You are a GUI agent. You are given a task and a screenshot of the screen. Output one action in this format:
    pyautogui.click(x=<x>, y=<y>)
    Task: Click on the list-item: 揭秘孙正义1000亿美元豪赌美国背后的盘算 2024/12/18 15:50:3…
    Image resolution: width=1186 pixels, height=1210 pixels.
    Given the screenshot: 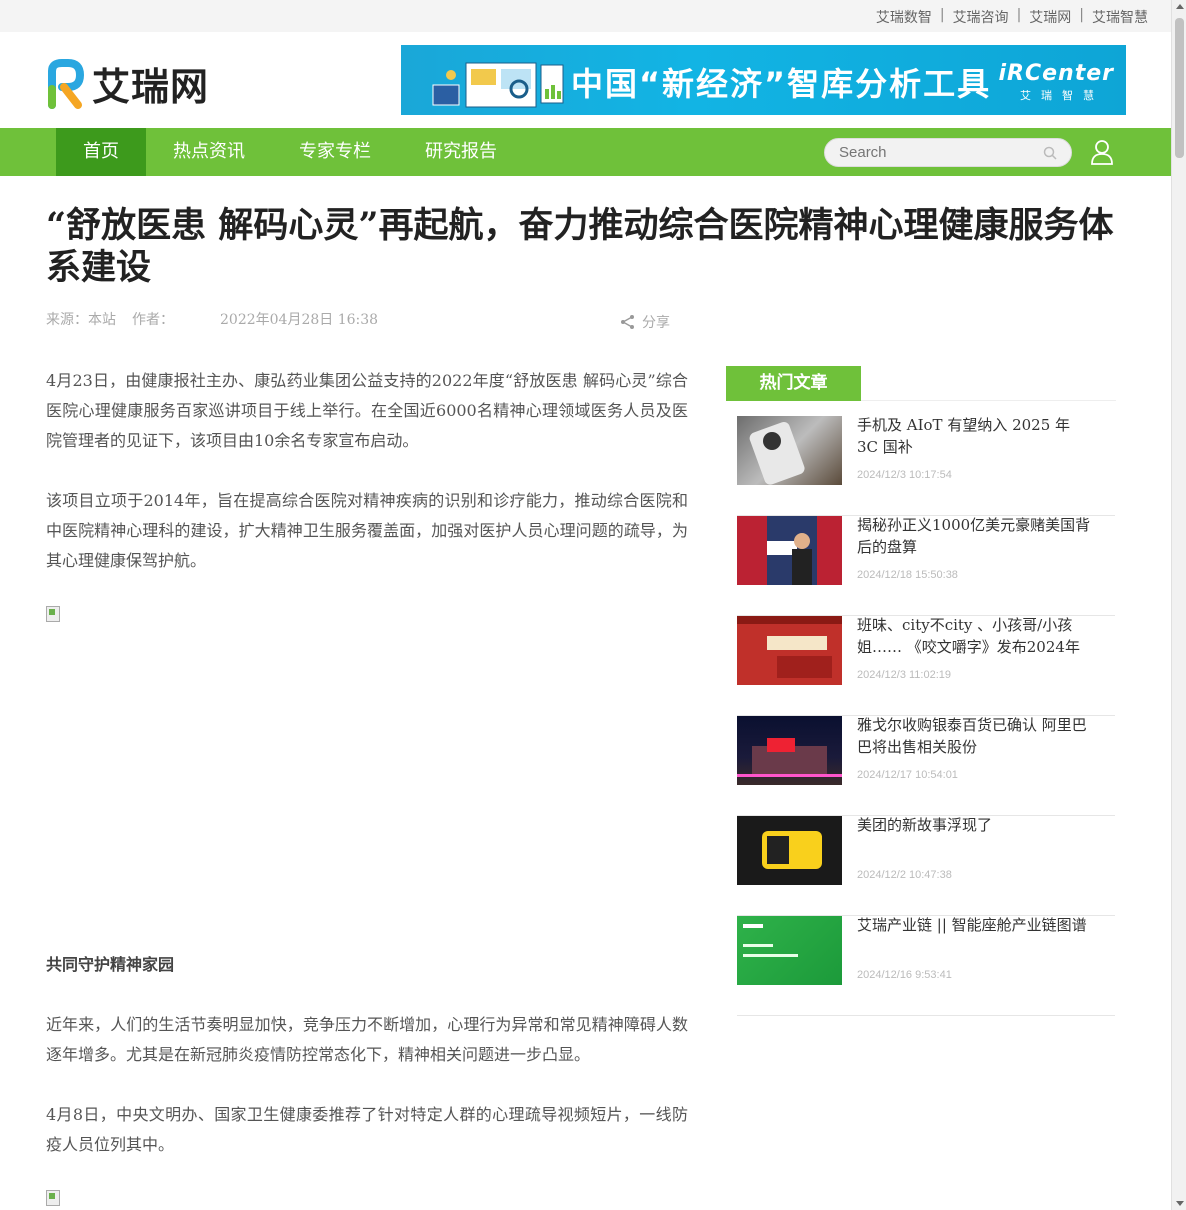 What is the action you would take?
    pyautogui.click(x=926, y=566)
    